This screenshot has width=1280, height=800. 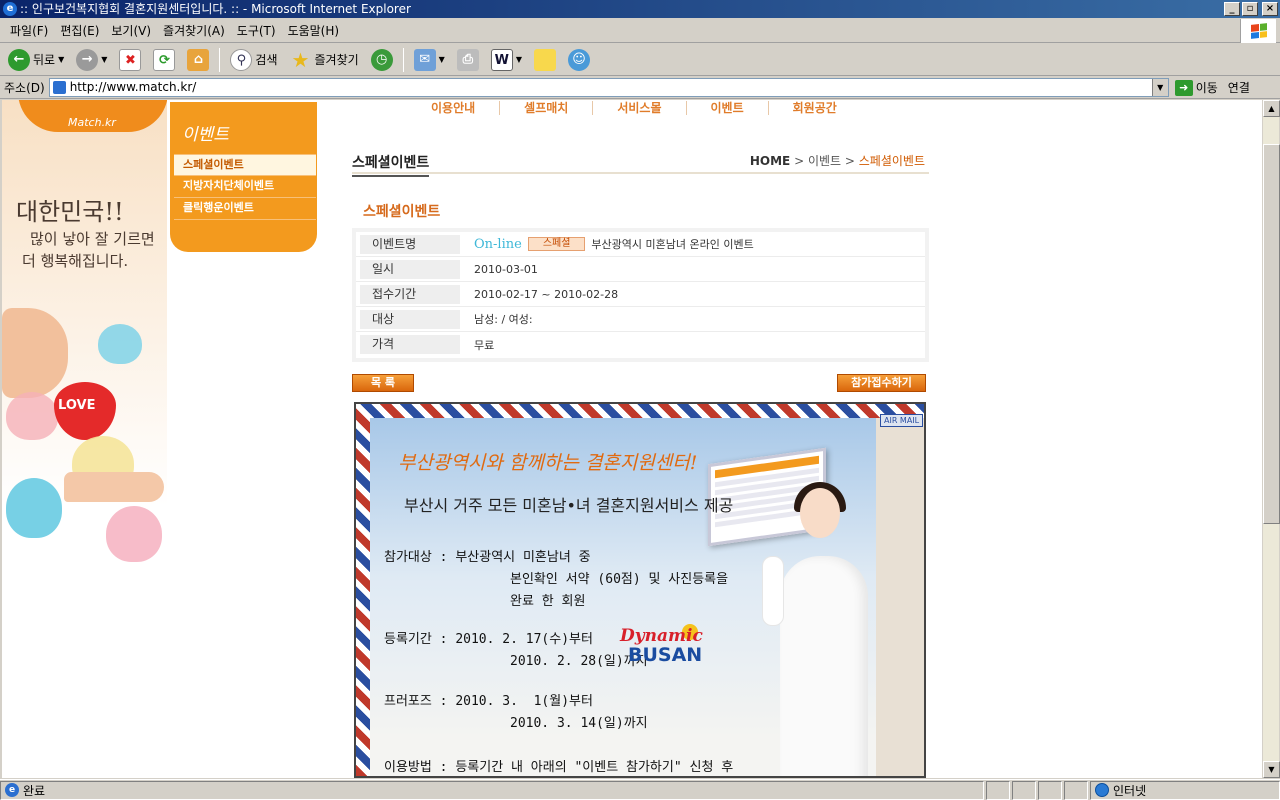 I want to click on stop-button: ✖, so click(x=130, y=60).